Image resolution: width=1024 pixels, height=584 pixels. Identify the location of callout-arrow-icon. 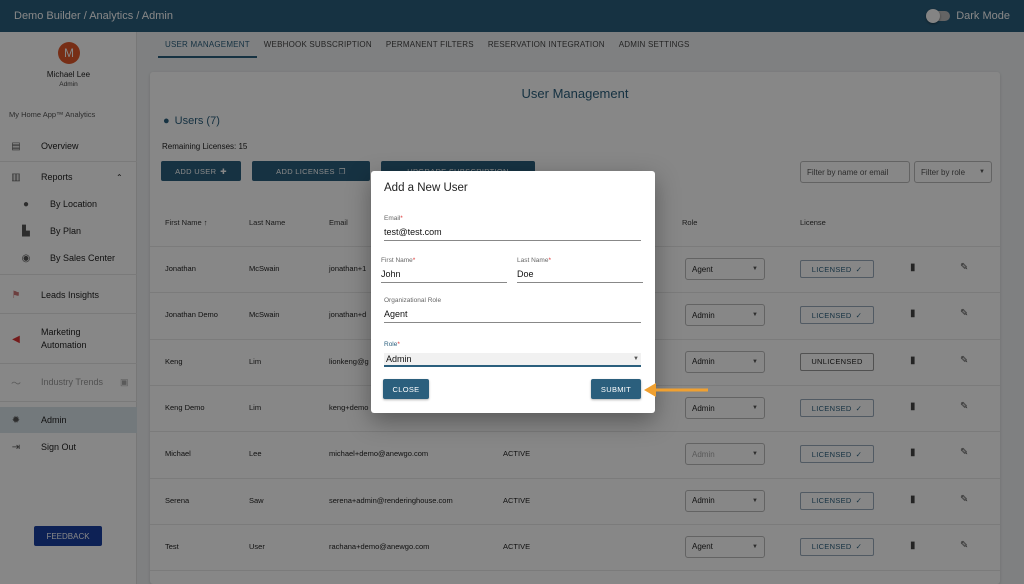
(676, 390).